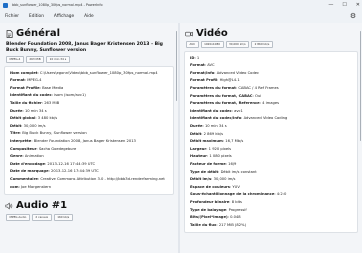  Describe the element at coordinates (211, 156) in the screenshot. I see `detail-row: Hauteur: 1 080 pixels` at that location.